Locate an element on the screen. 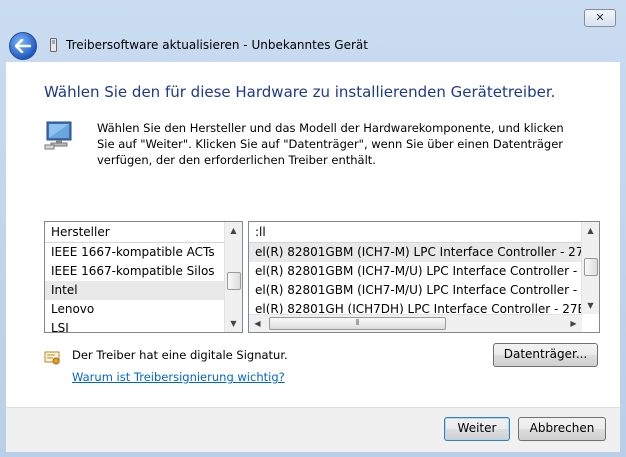 The height and width of the screenshot is (457, 626). model-horizontal-scrollbar: ◀ ⦀ ▶ is located at coordinates (415, 323).